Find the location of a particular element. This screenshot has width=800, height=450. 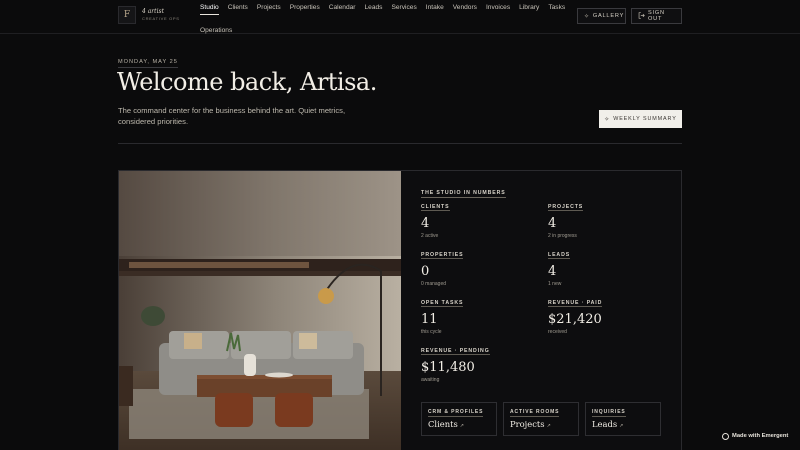

gallery-button-label: GALLERY is located at coordinates (608, 16).